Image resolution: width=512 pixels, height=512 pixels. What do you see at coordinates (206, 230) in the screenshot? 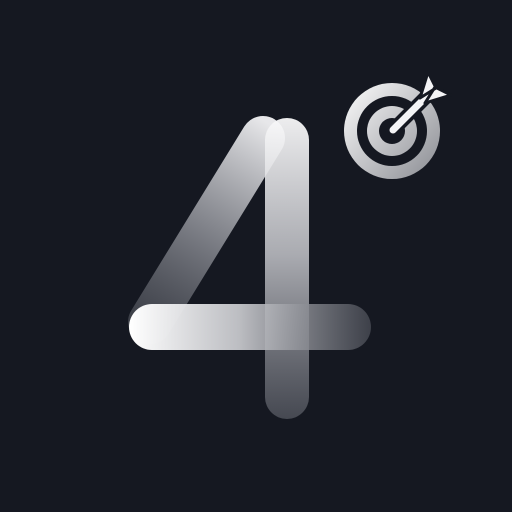
I see `four-diagonal-stroke` at bounding box center [206, 230].